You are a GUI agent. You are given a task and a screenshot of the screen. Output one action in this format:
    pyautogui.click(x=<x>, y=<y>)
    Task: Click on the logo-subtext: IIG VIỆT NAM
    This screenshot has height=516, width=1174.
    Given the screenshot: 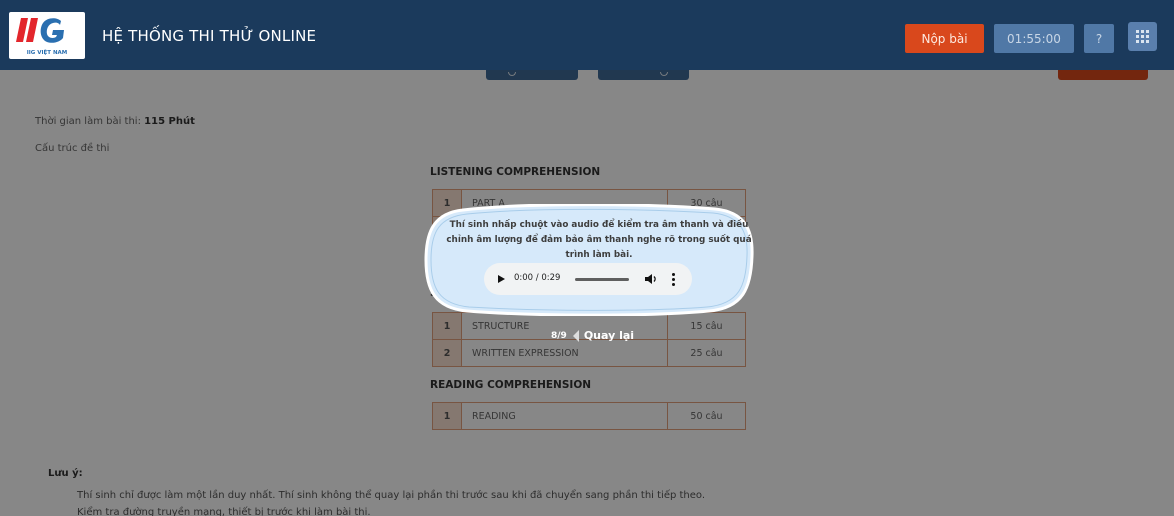 What is the action you would take?
    pyautogui.click(x=47, y=53)
    